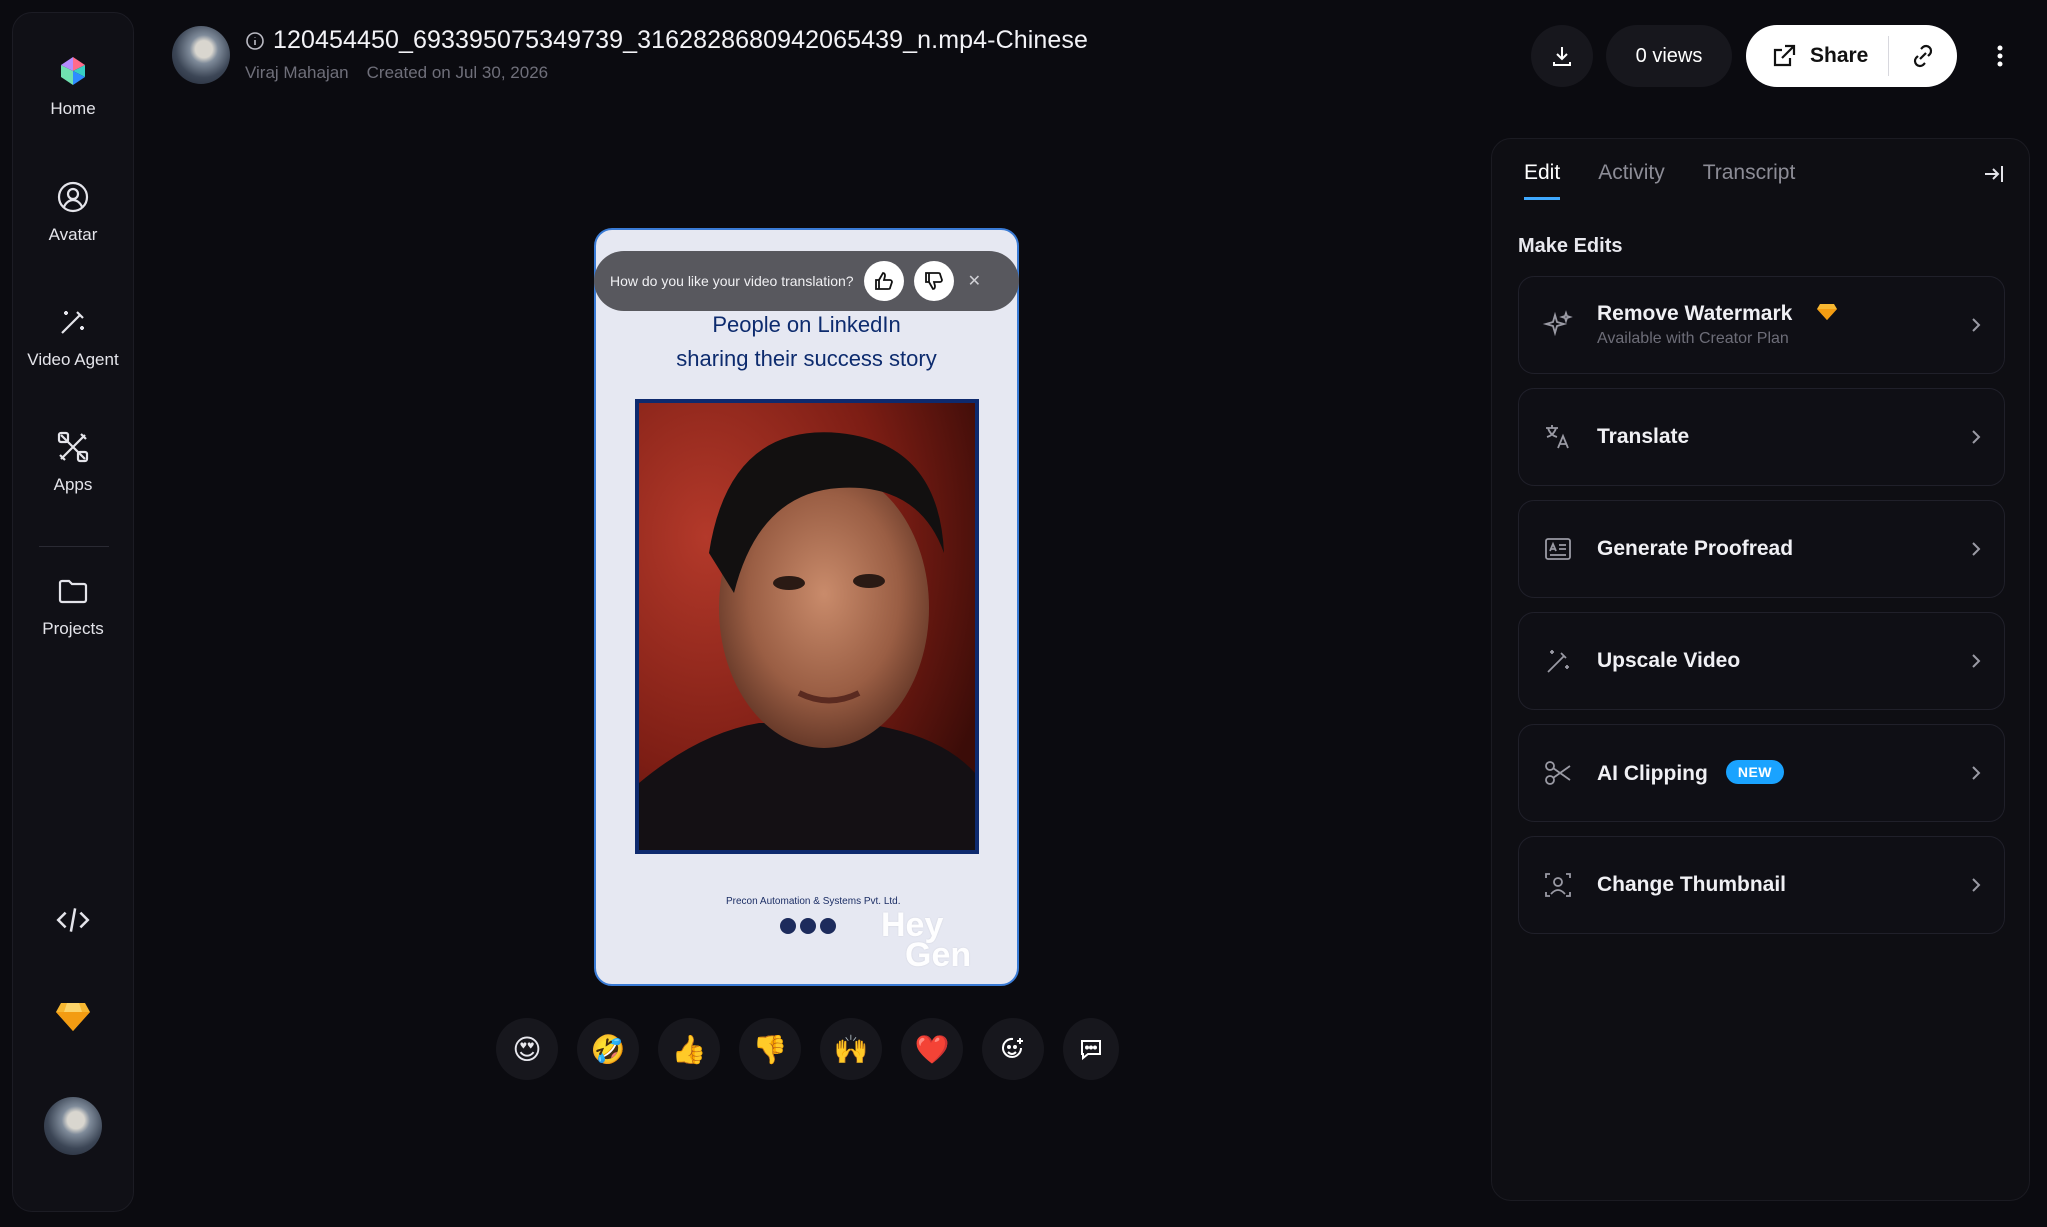  I want to click on sidebar-divider, so click(74, 546).